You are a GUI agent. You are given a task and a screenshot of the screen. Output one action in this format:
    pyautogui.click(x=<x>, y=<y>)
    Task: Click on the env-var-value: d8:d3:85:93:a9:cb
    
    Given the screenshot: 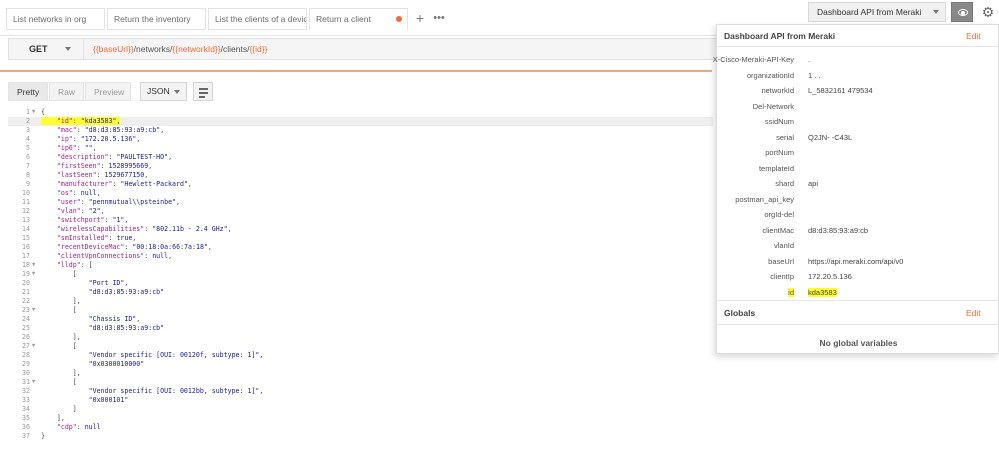 What is the action you would take?
    pyautogui.click(x=838, y=230)
    